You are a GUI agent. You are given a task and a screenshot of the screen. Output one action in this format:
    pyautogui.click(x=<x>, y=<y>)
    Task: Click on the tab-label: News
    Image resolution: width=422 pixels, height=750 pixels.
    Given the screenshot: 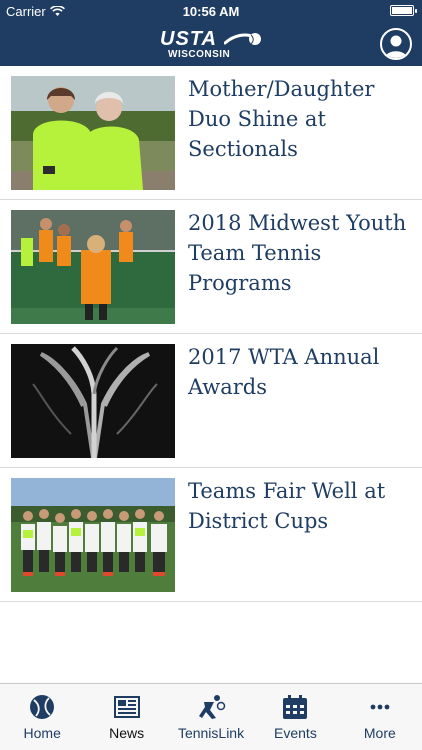 What is the action you would take?
    pyautogui.click(x=127, y=733)
    